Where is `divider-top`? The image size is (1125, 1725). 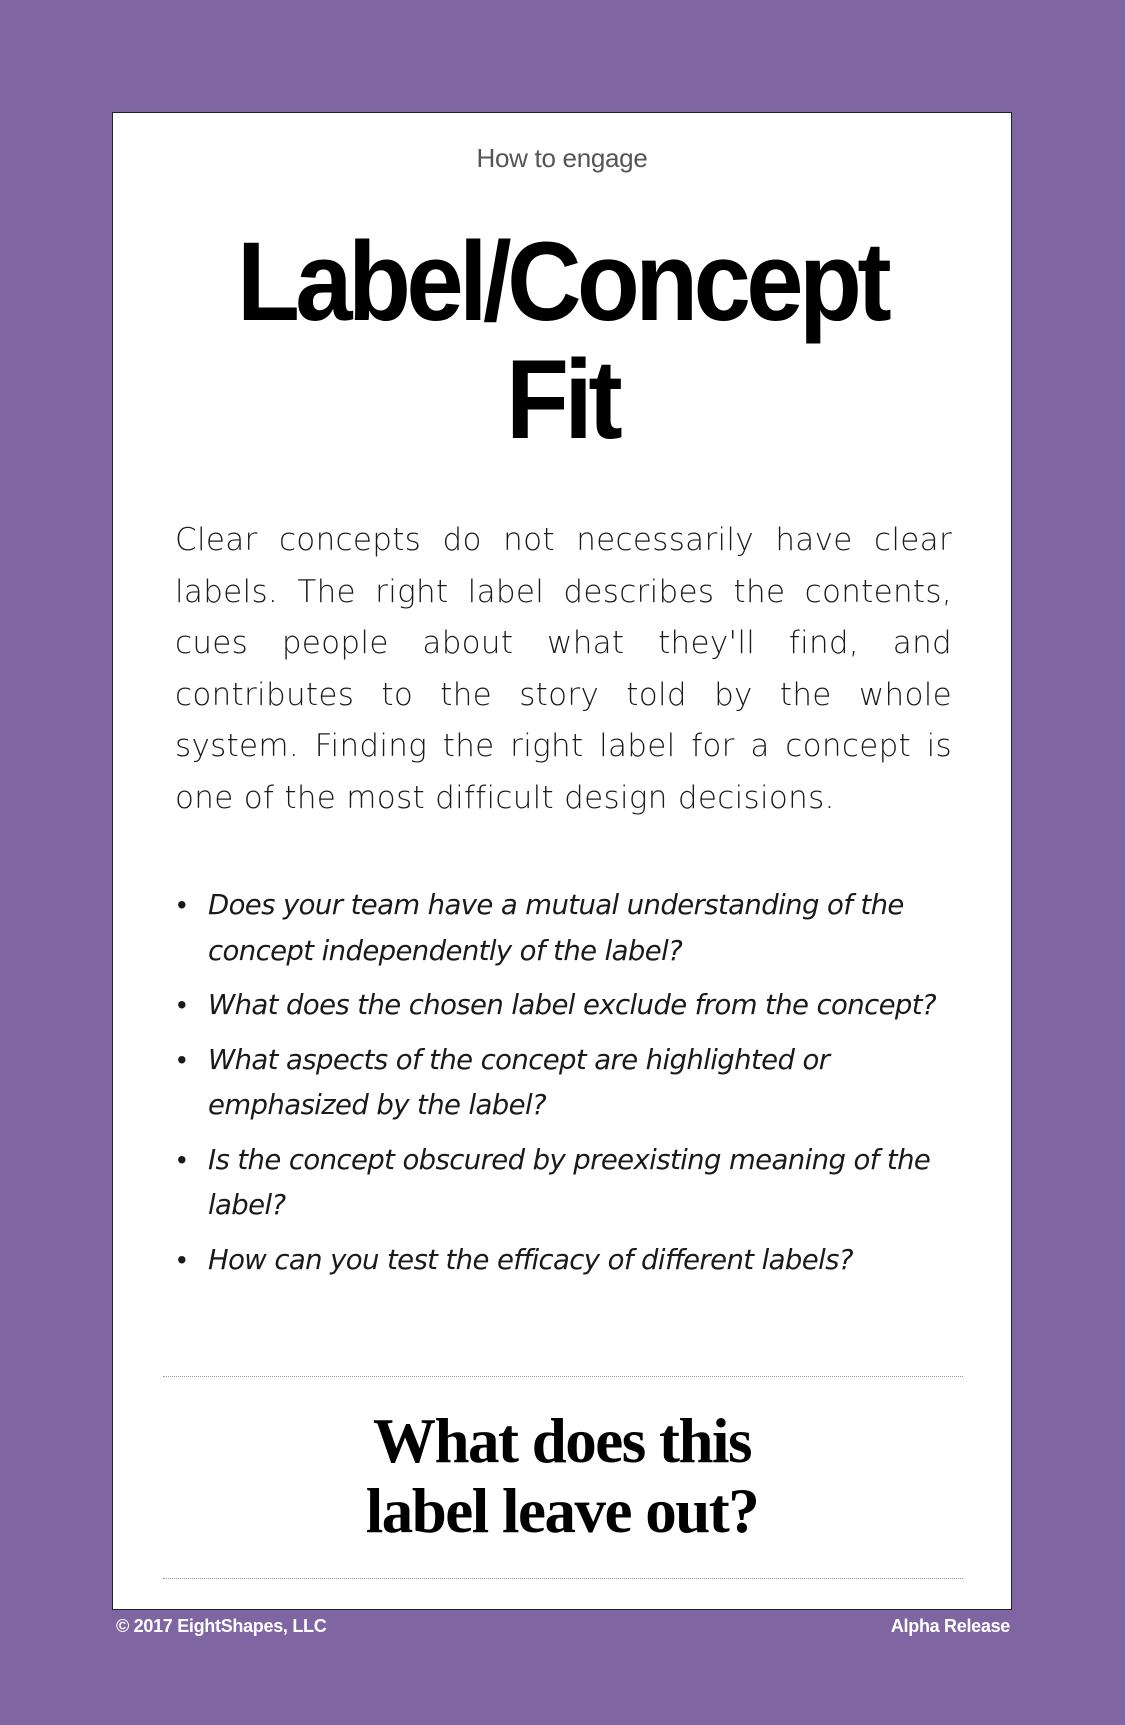
divider-top is located at coordinates (563, 1376).